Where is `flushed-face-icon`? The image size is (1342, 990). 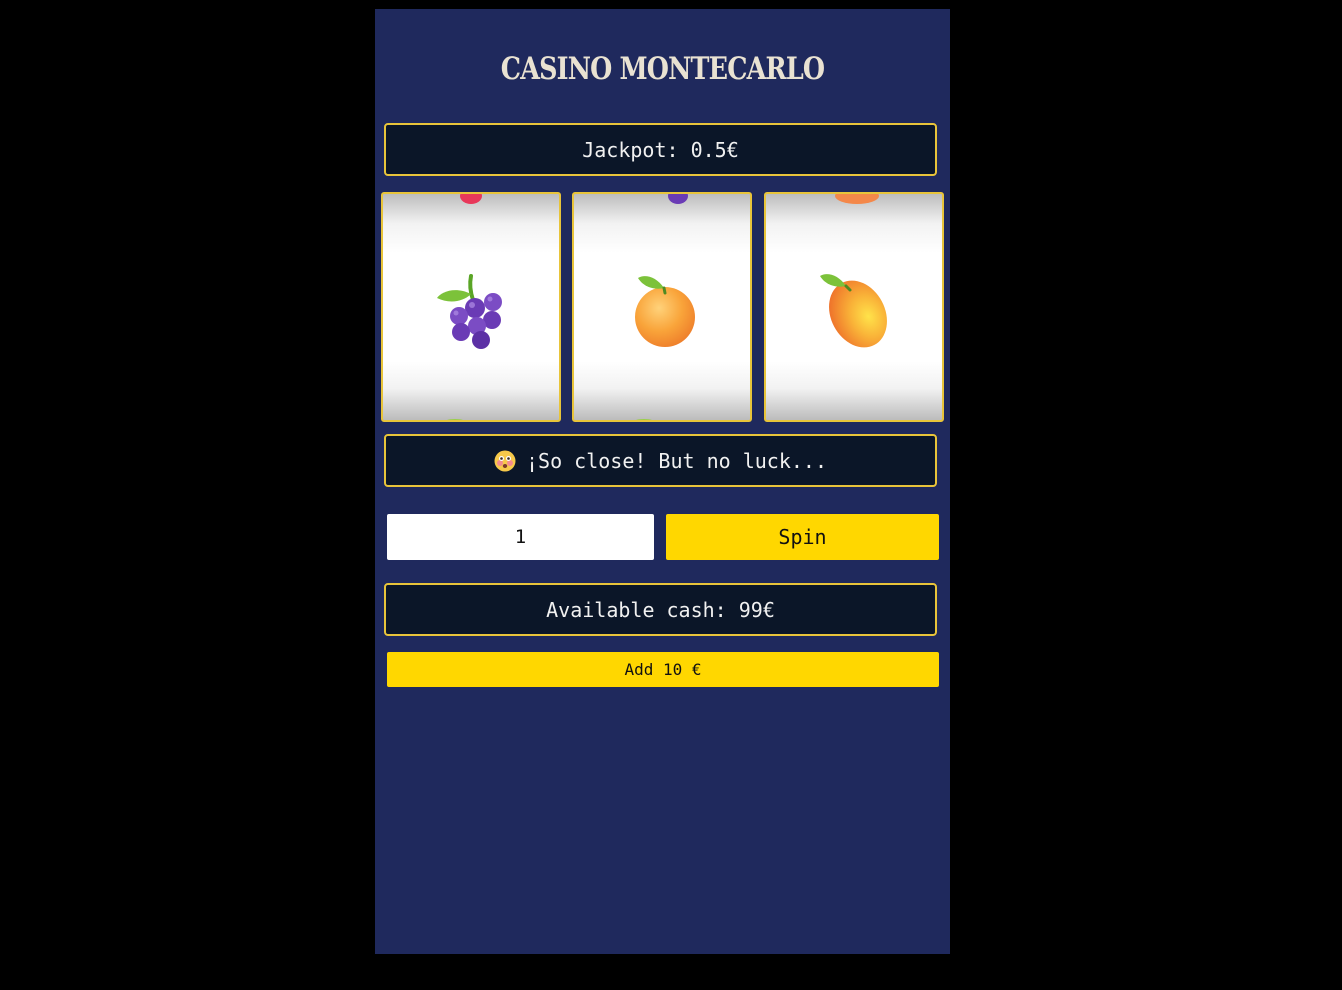
flushed-face-icon is located at coordinates (505, 460).